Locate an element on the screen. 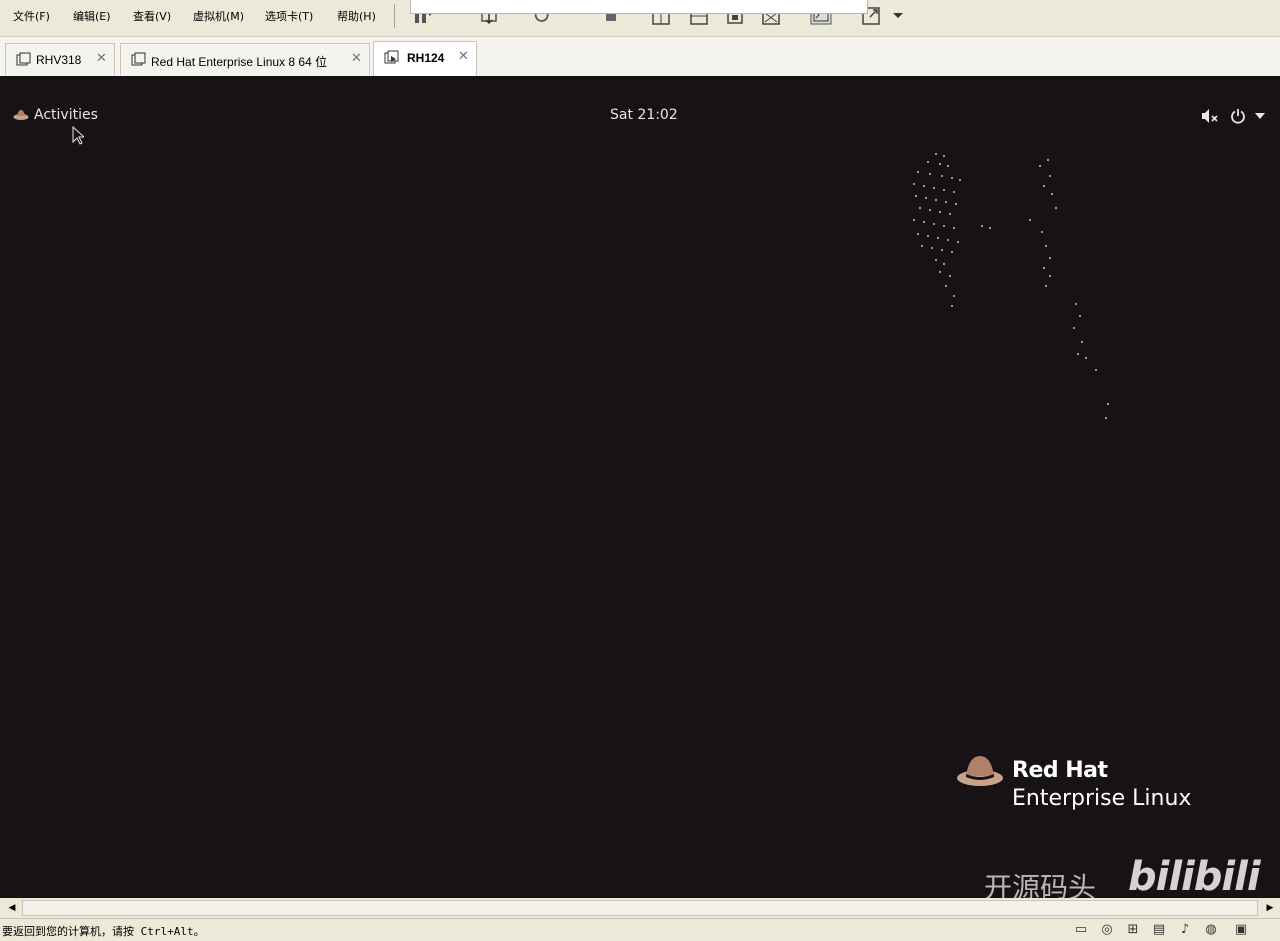 The width and height of the screenshot is (1280, 941). cd-drive-icon: ◎ is located at coordinates (1107, 930).